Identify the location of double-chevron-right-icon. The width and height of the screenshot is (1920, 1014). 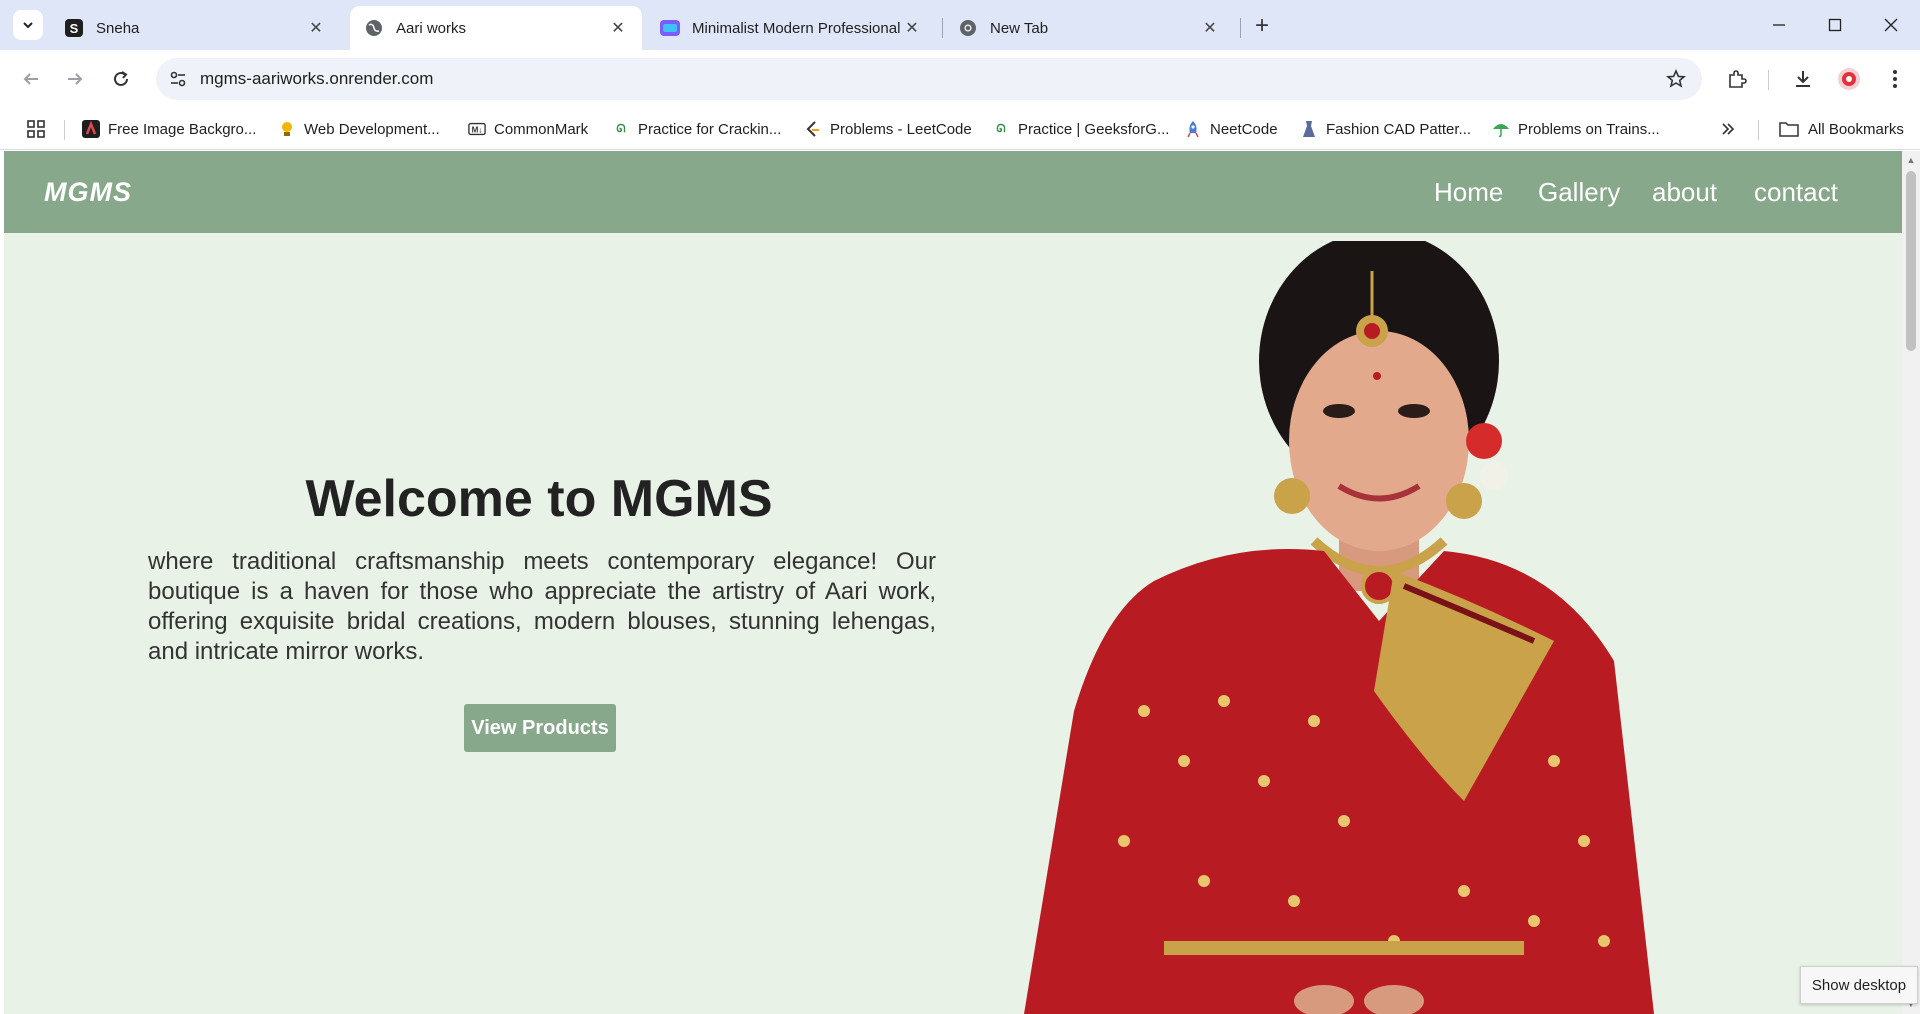
(1728, 129).